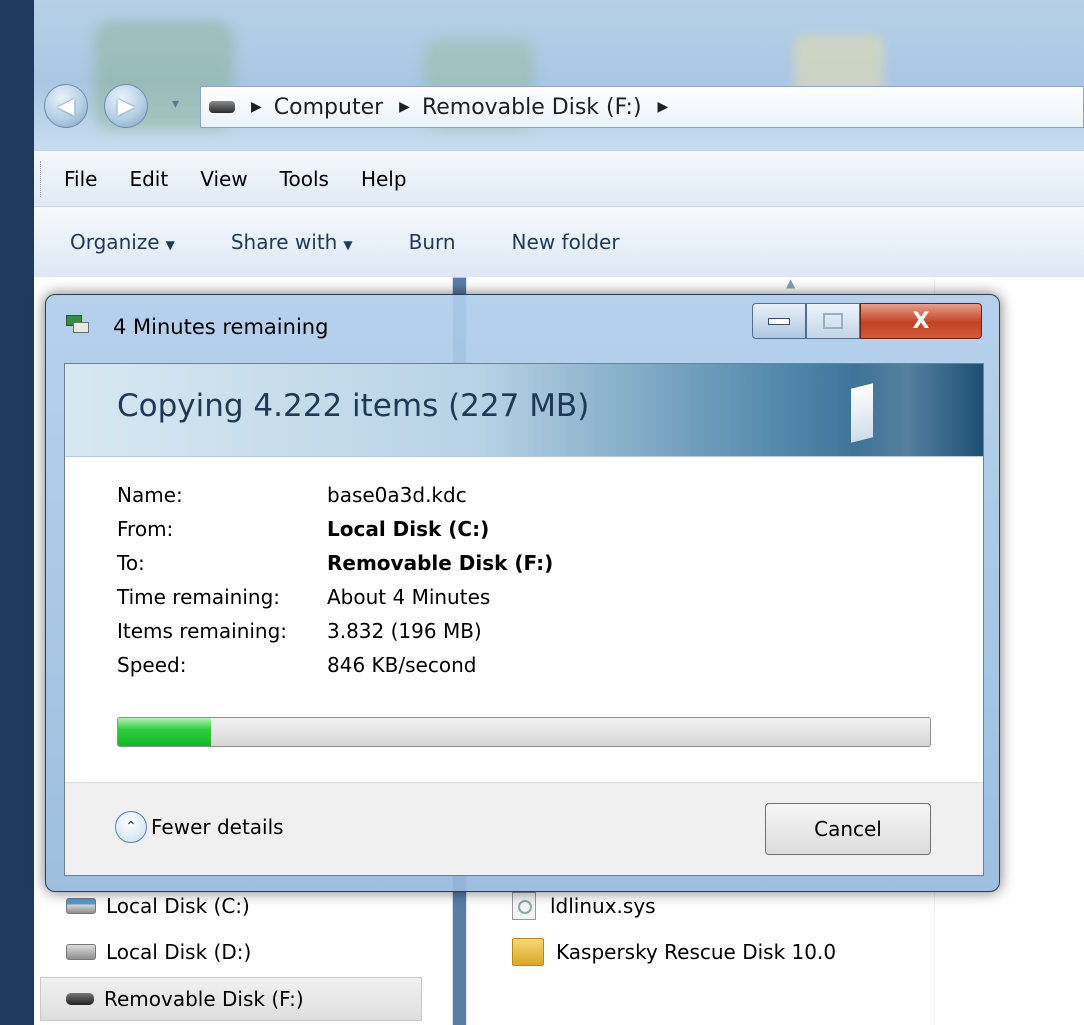 This screenshot has height=1025, width=1084. I want to click on menubar-grip, so click(42, 179).